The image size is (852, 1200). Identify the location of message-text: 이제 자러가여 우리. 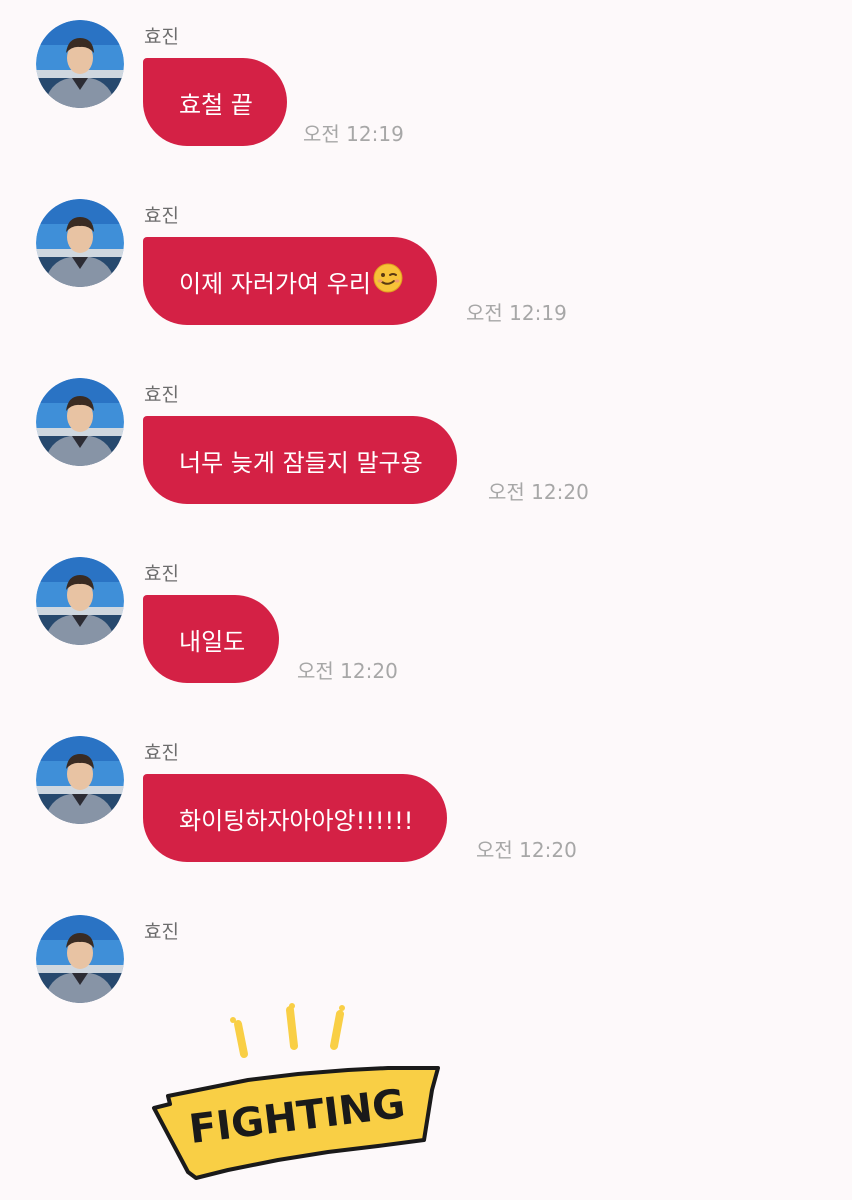
(275, 283).